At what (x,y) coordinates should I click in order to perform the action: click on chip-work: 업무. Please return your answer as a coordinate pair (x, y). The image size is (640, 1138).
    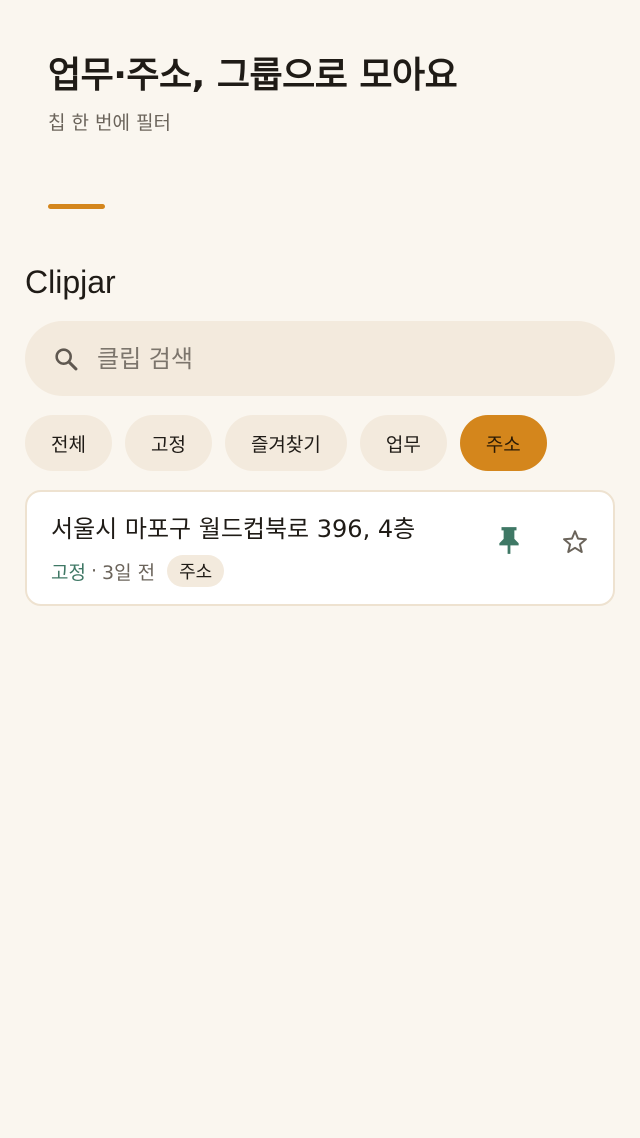
    Looking at the image, I should click on (403, 443).